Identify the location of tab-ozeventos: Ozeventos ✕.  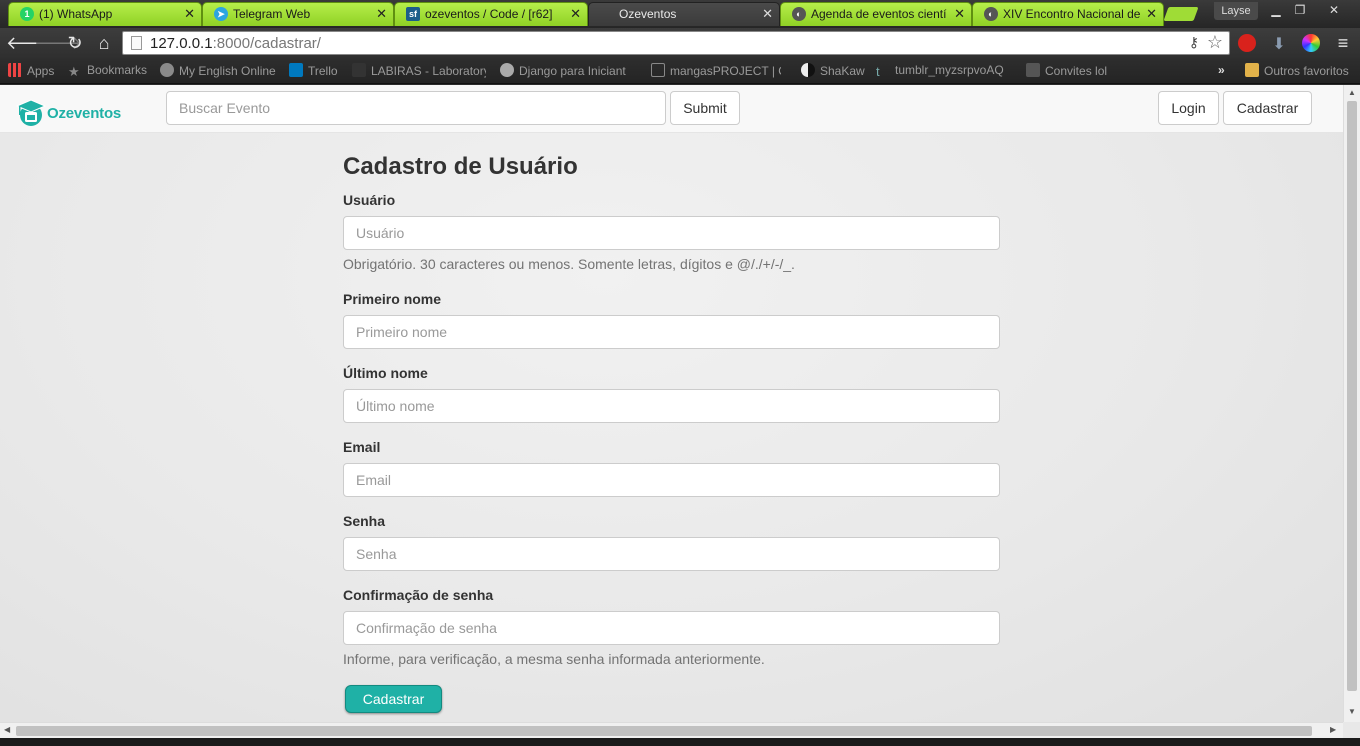
(684, 14).